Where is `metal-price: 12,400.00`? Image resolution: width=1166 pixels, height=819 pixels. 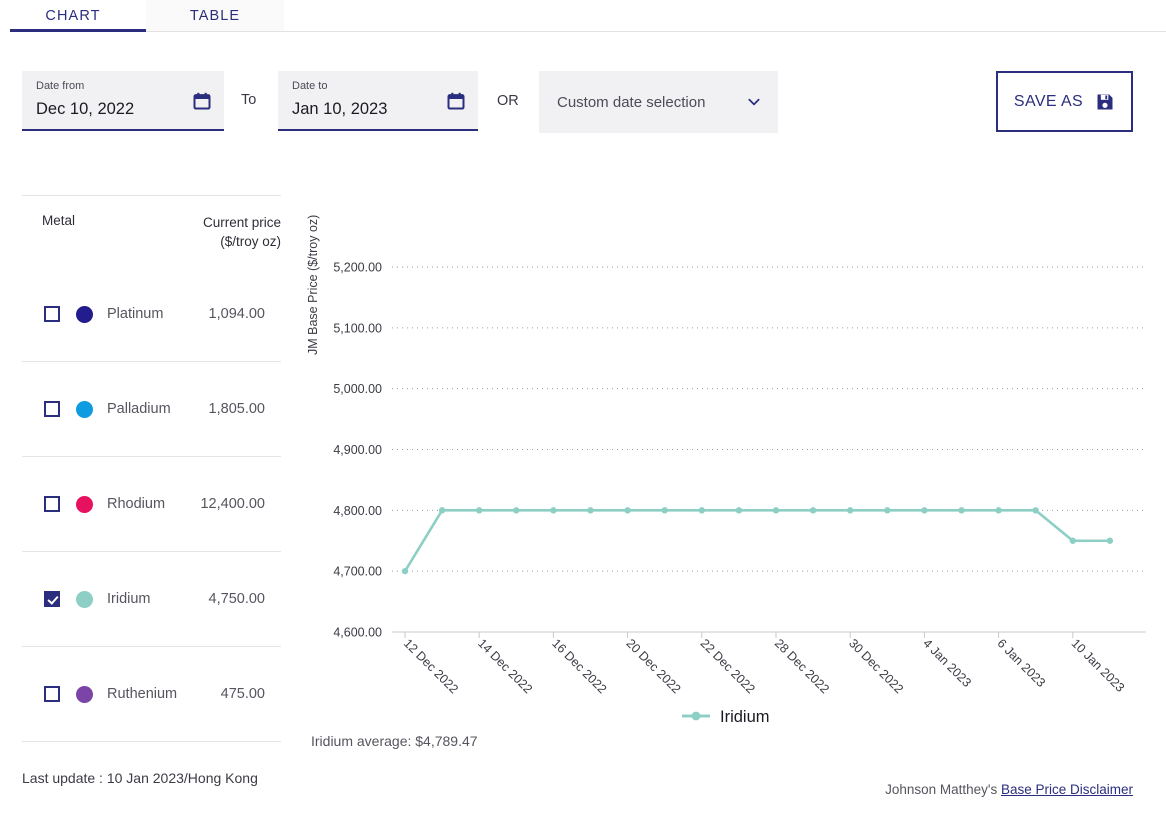
metal-price: 12,400.00 is located at coordinates (232, 504).